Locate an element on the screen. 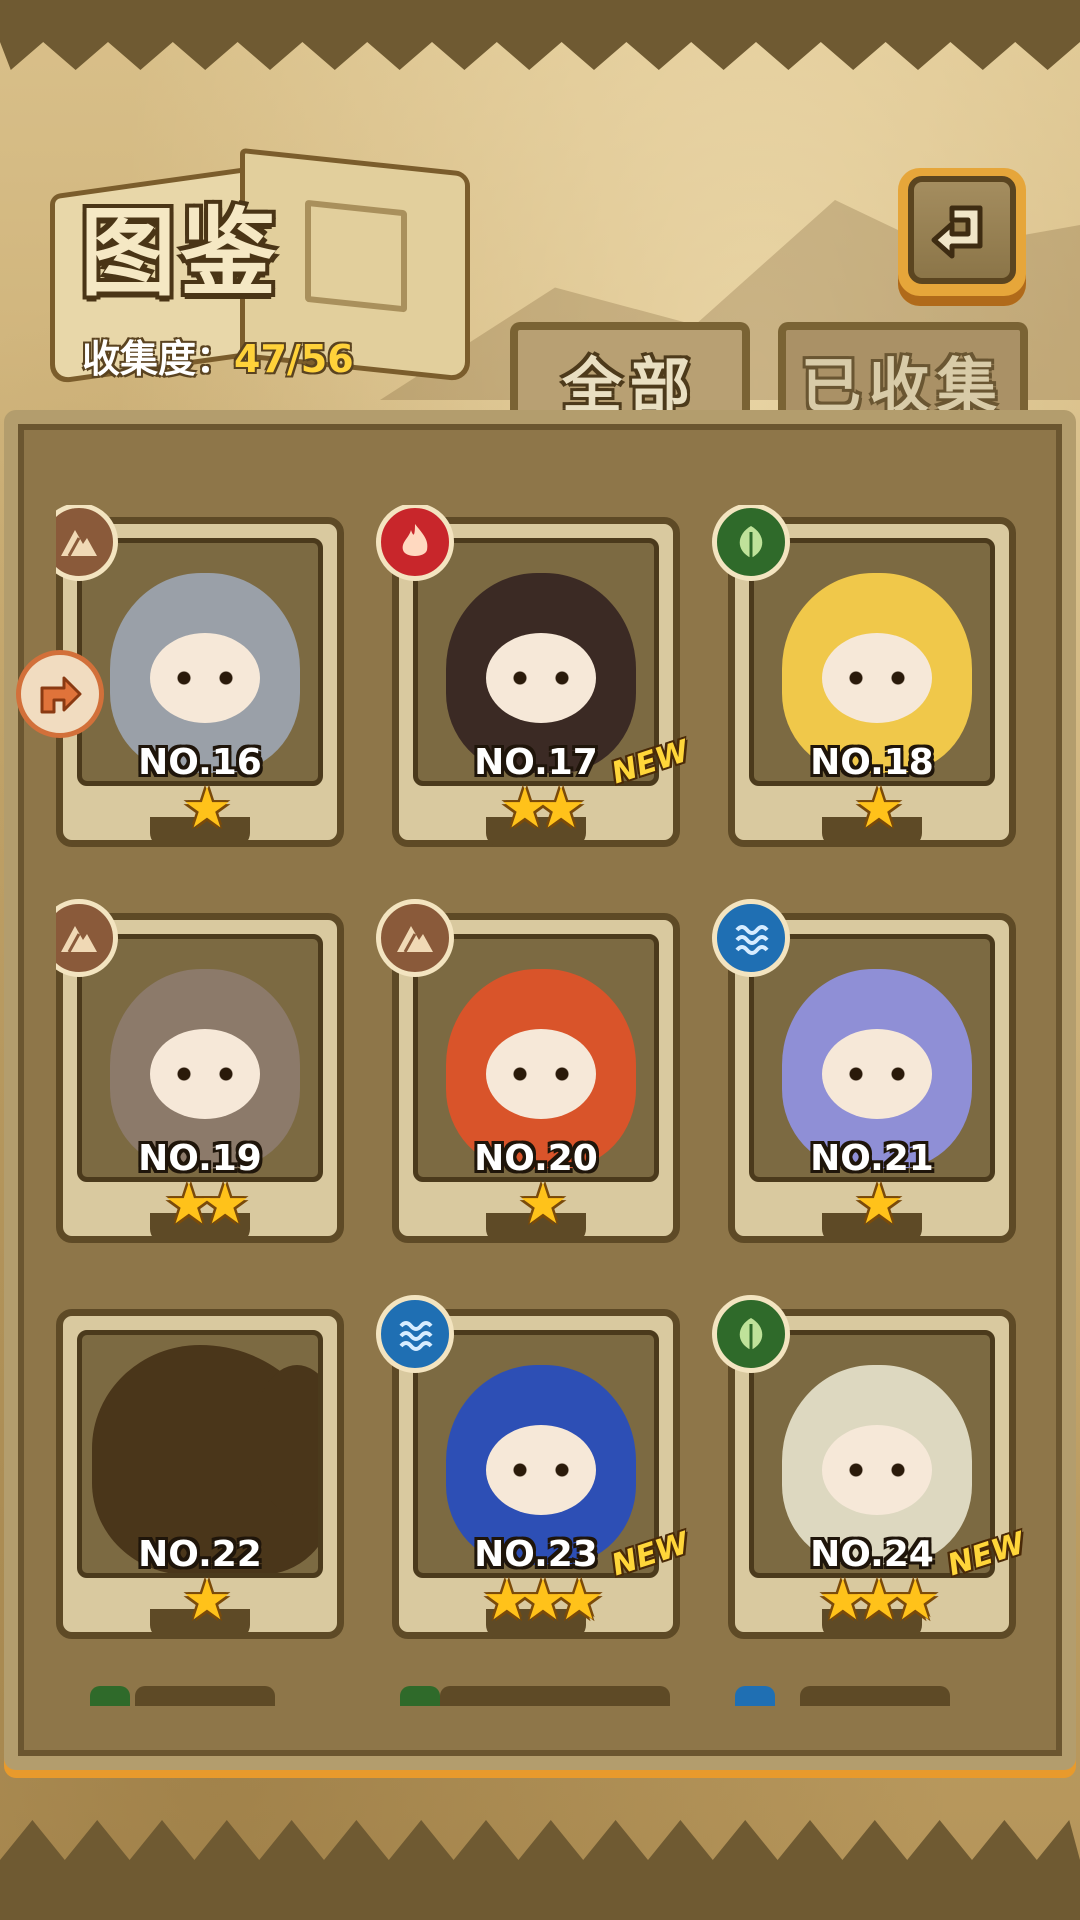  turn-arrow-icon is located at coordinates (60, 694).